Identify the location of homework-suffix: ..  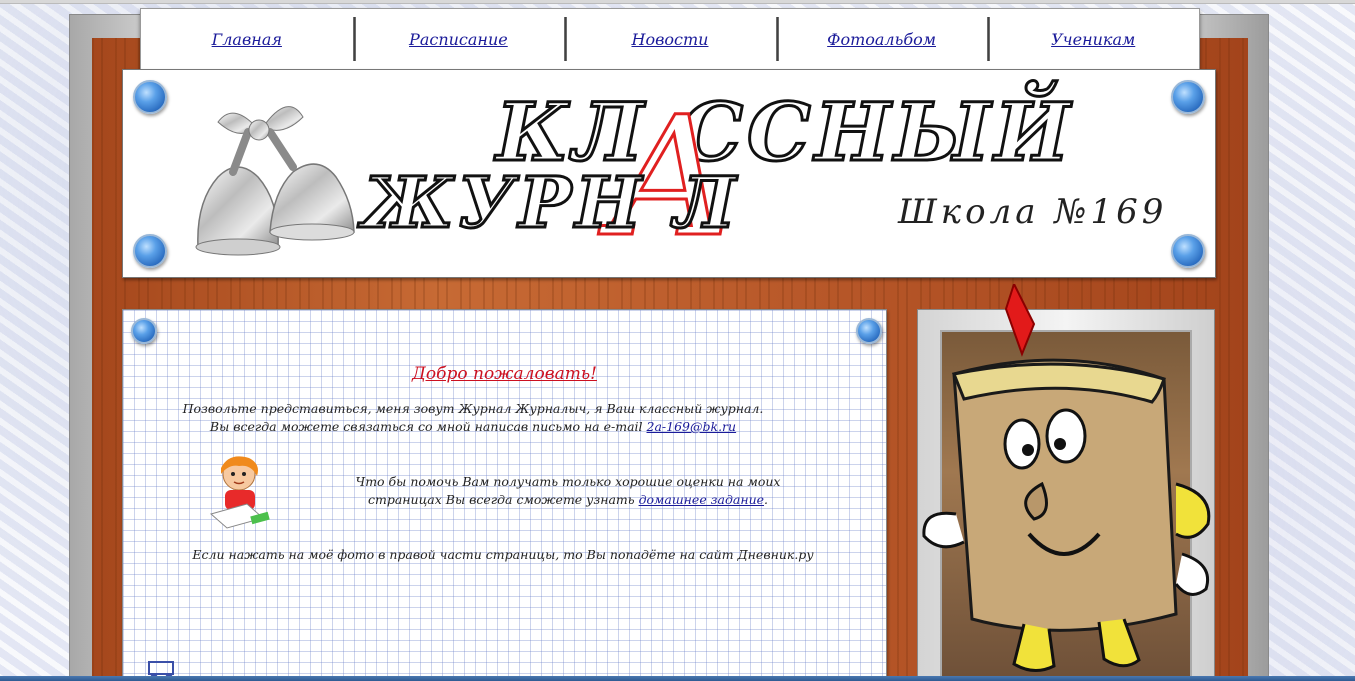
(766, 499).